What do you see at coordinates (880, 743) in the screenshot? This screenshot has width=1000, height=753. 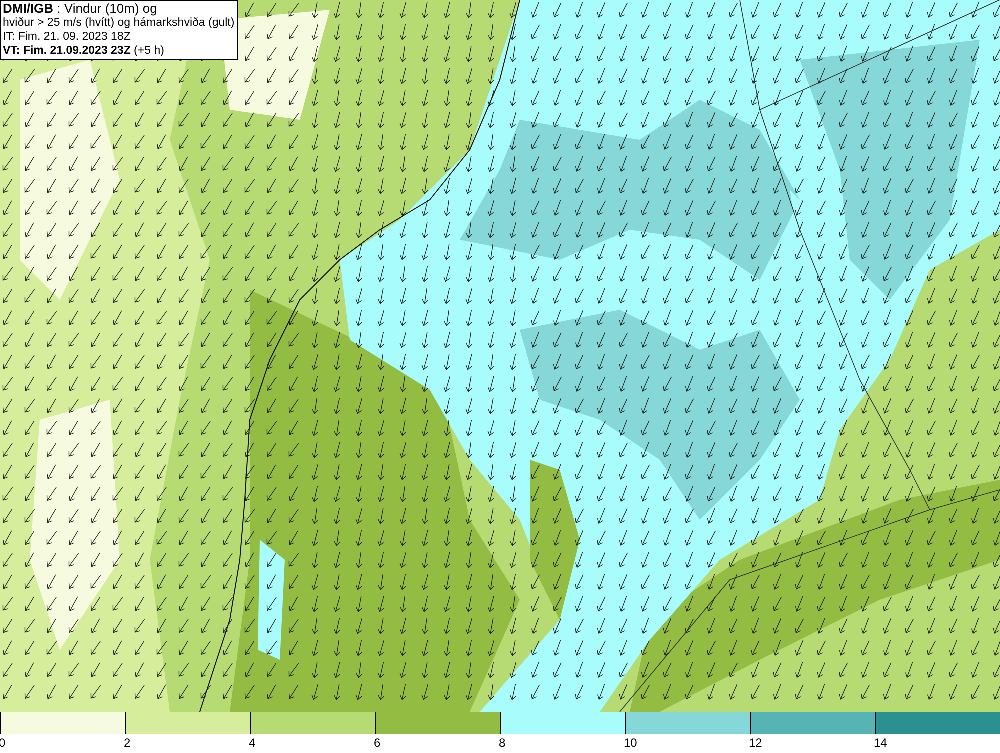 I see `legend-label: 14` at bounding box center [880, 743].